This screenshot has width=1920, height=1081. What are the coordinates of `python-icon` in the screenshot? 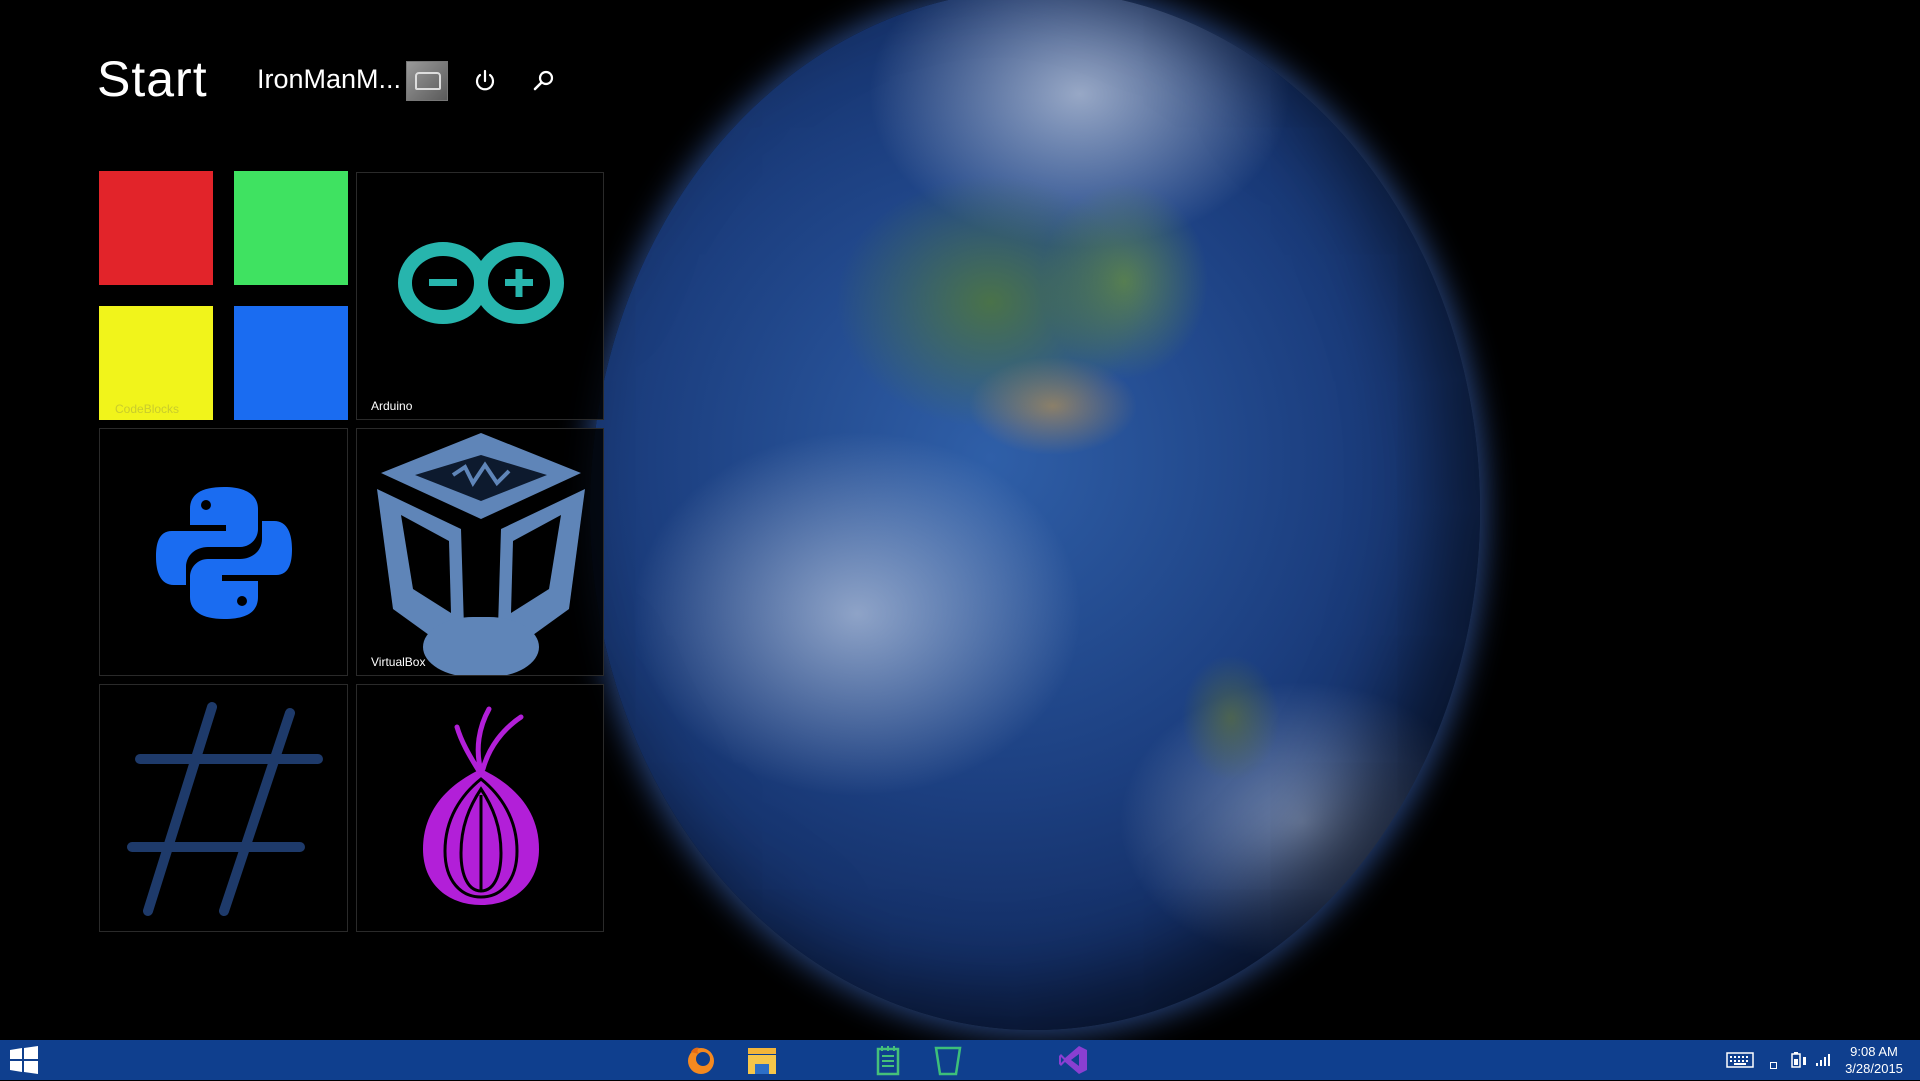 It's located at (224, 553).